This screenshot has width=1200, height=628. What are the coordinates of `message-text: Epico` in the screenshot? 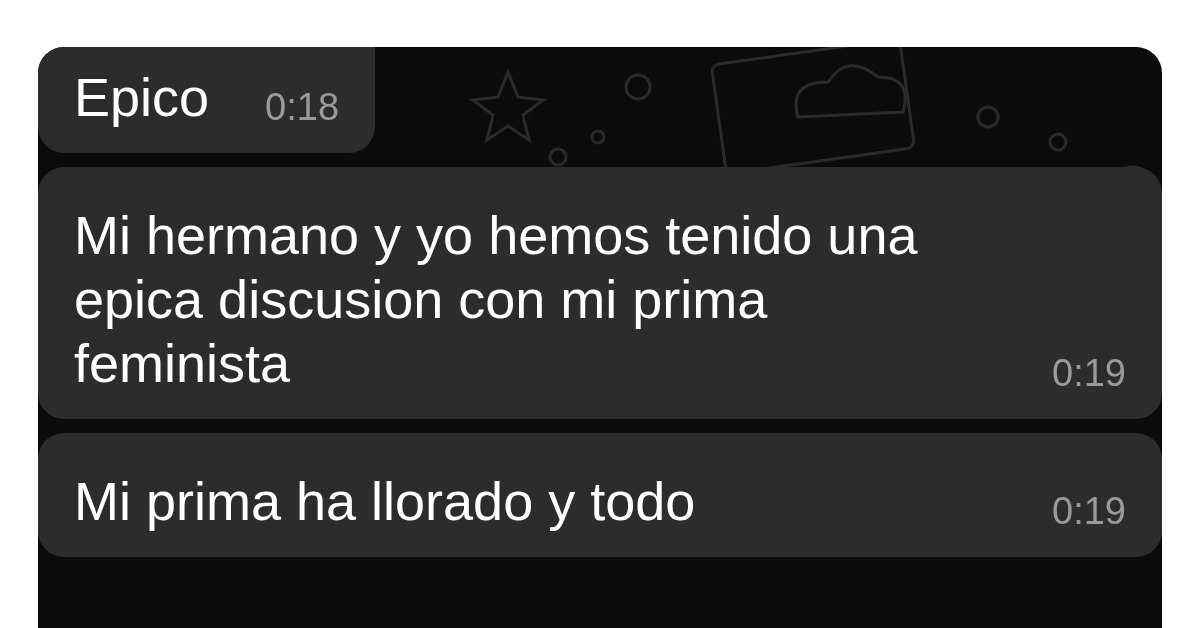 It's located at (142, 97).